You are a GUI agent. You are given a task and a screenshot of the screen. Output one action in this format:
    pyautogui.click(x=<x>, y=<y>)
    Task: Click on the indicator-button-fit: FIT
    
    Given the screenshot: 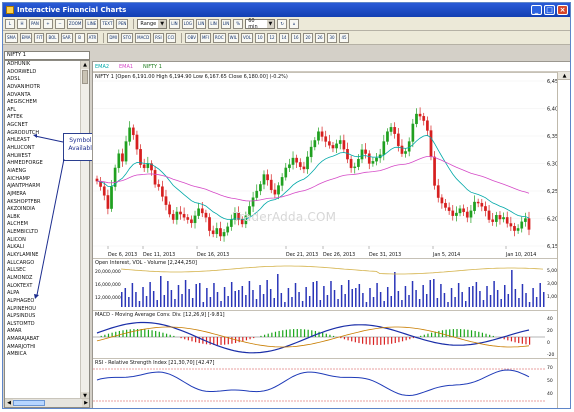 What is the action you would take?
    pyautogui.click(x=39, y=37)
    